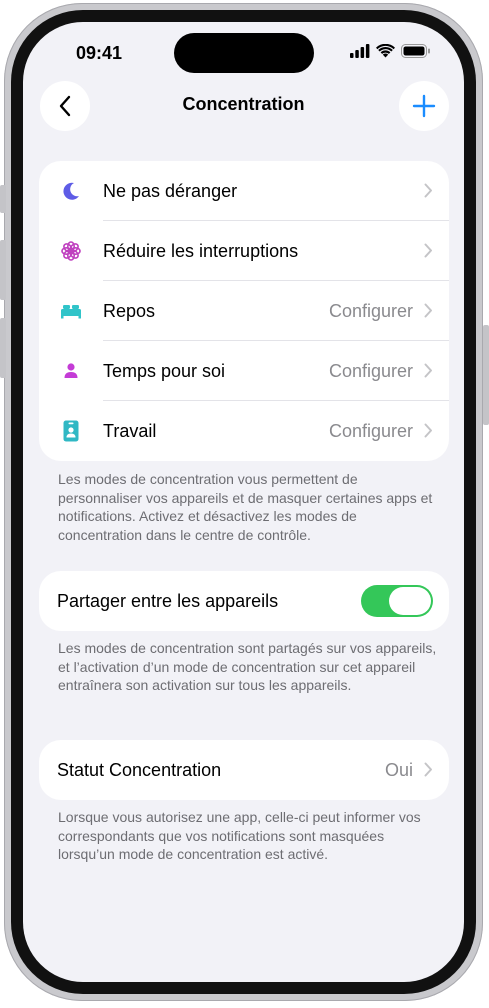 The width and height of the screenshot is (489, 1008). Describe the element at coordinates (385, 51) in the screenshot. I see `wifi-icon` at that location.